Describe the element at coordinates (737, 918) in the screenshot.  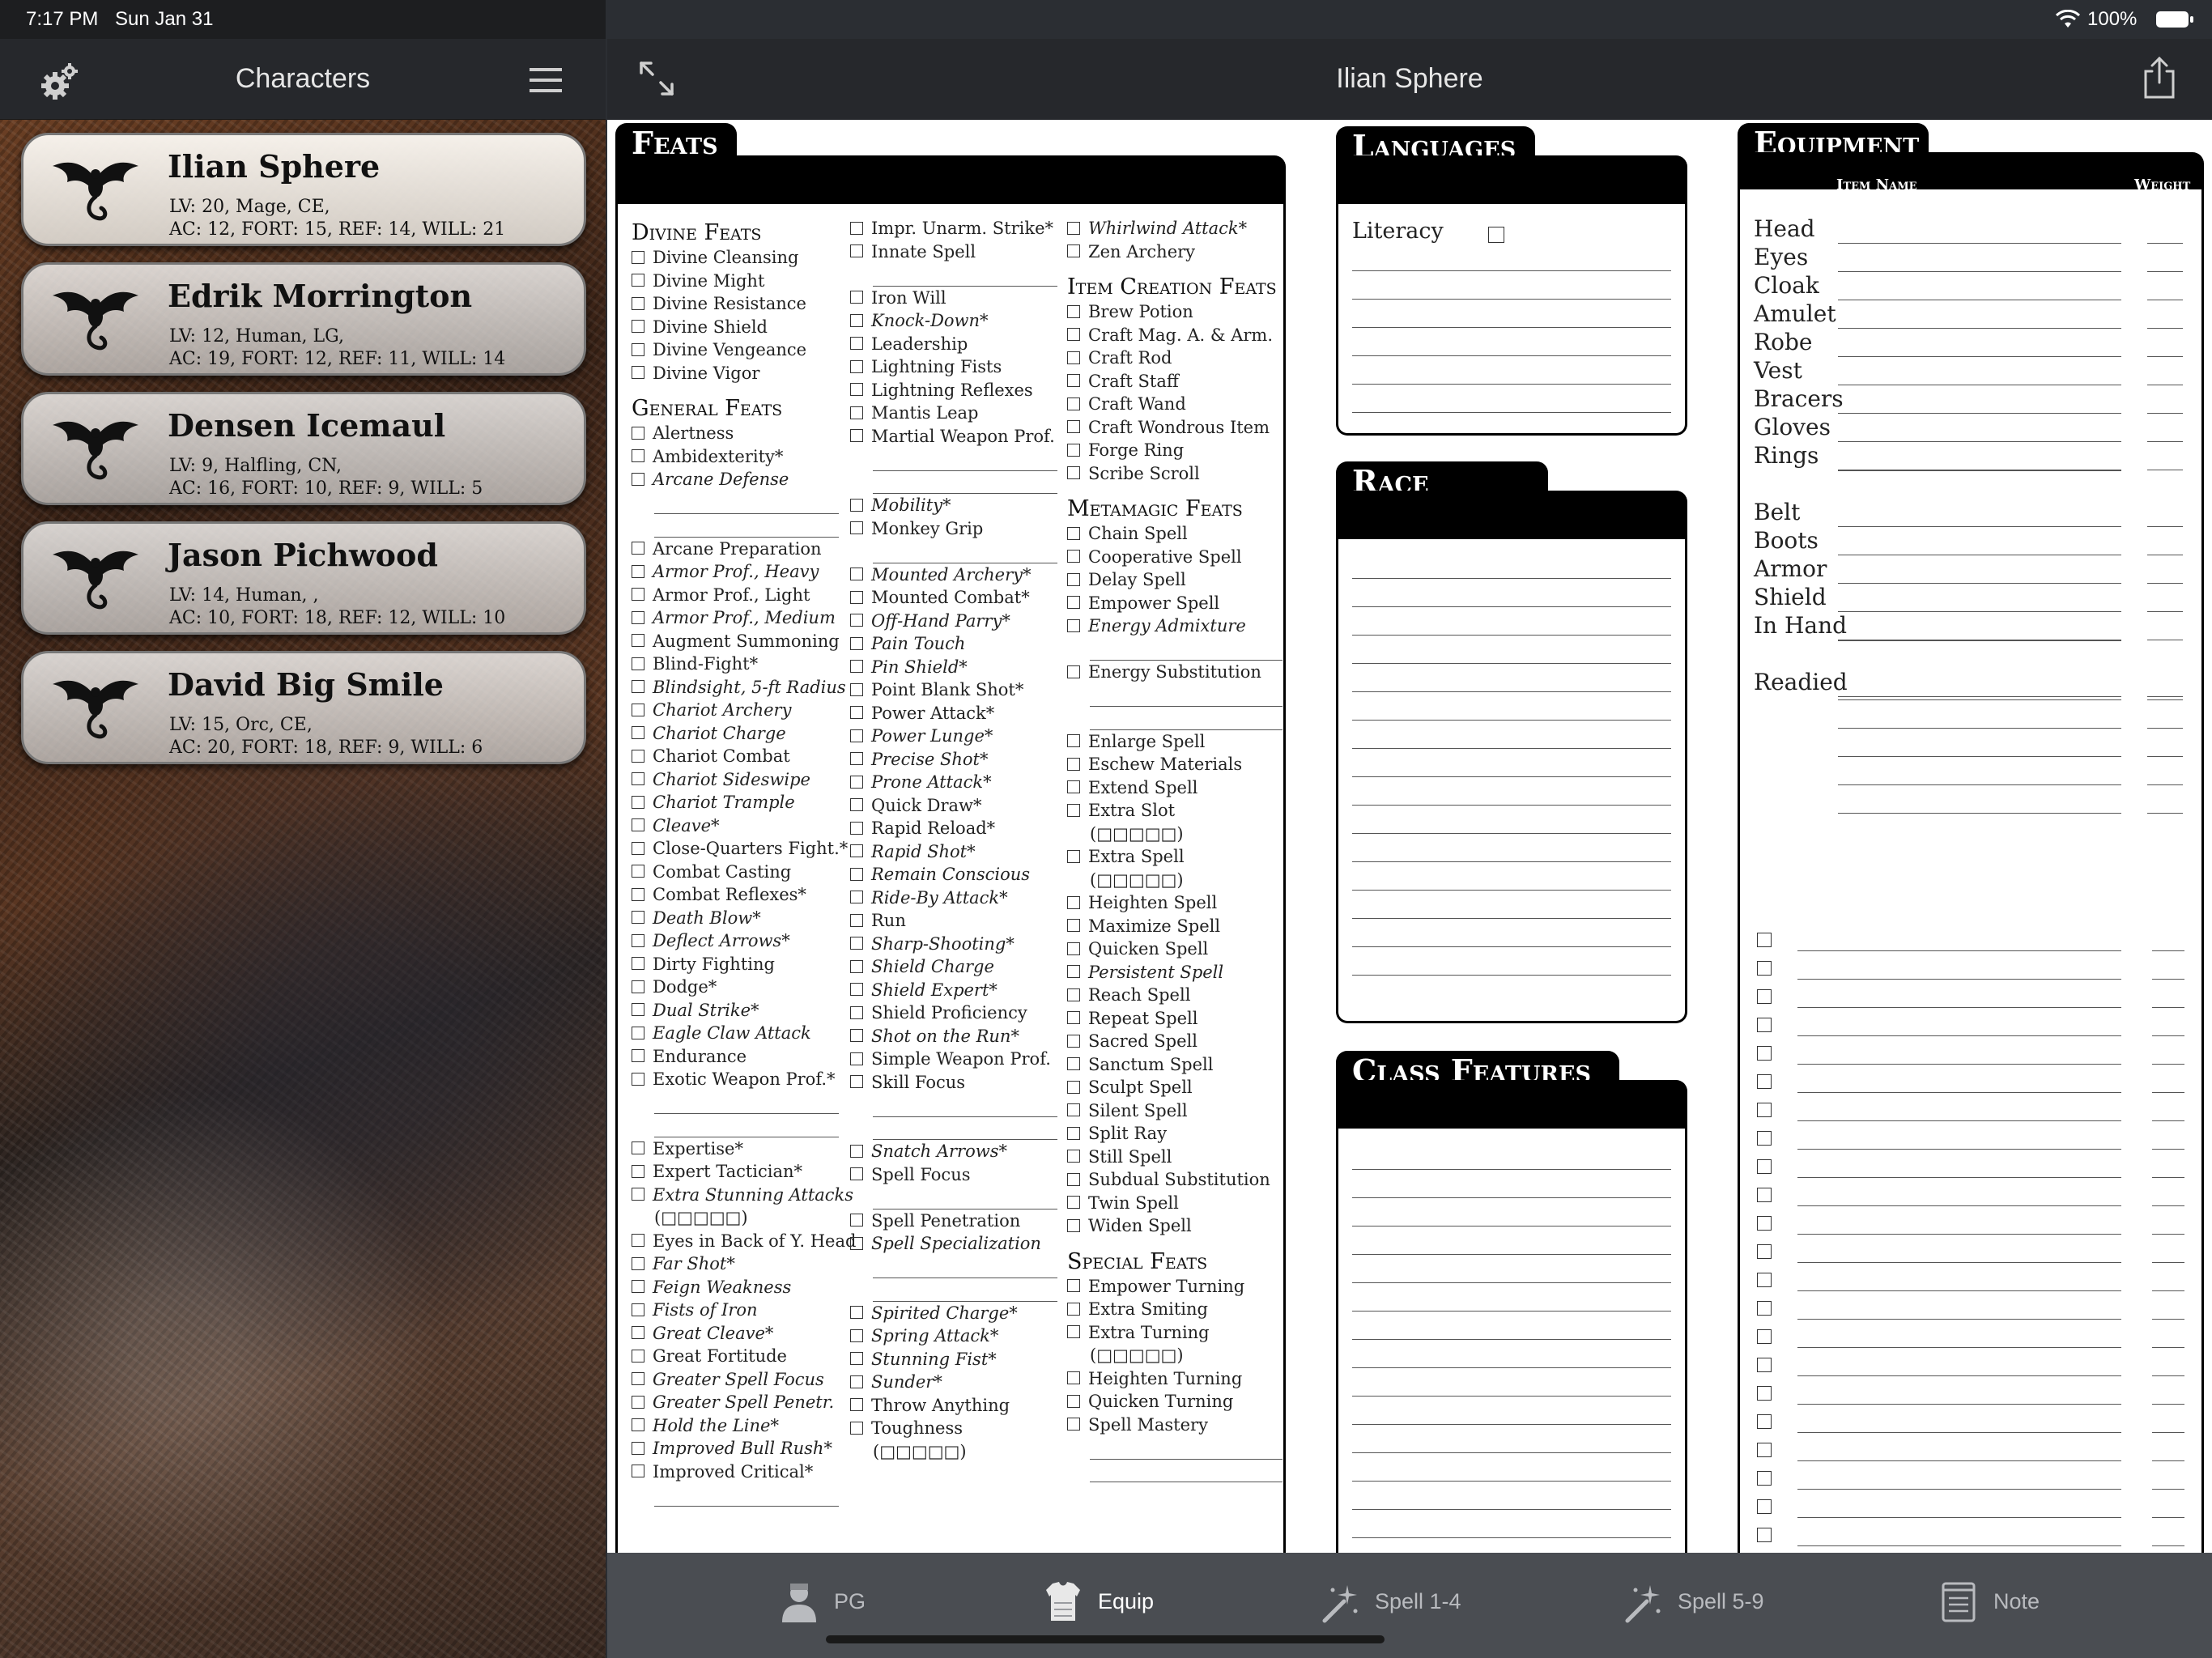
I see `feat-item: Death Blow*` at that location.